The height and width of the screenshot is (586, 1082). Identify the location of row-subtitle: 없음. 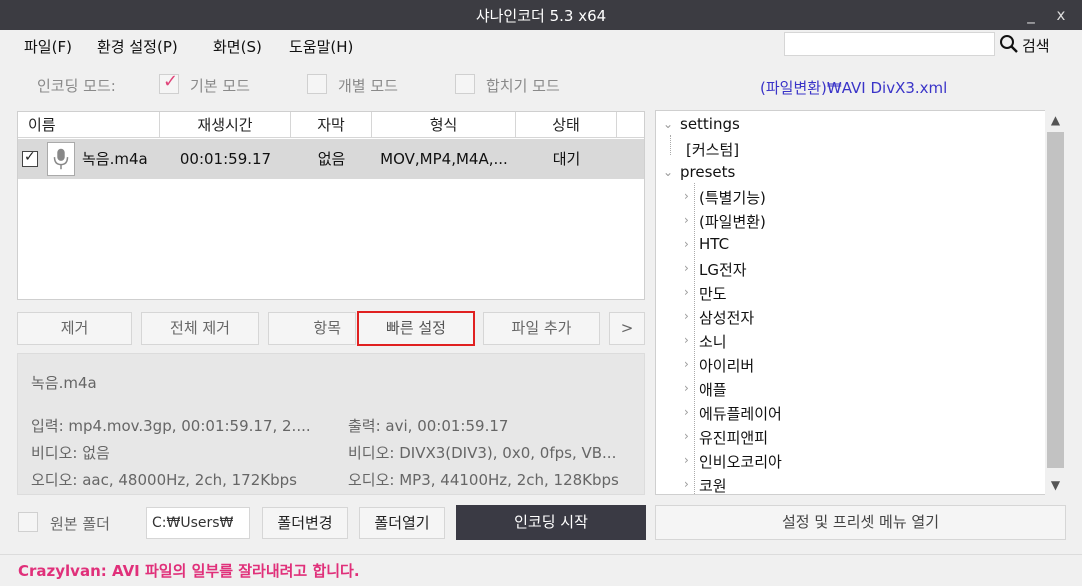
(331, 159).